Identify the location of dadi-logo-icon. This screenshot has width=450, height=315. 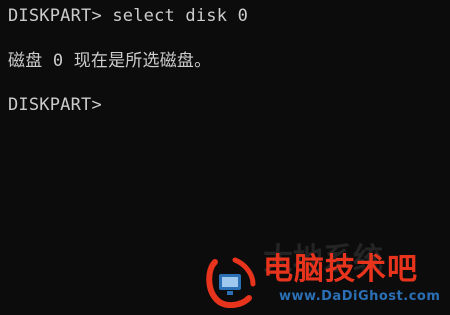
(231, 282).